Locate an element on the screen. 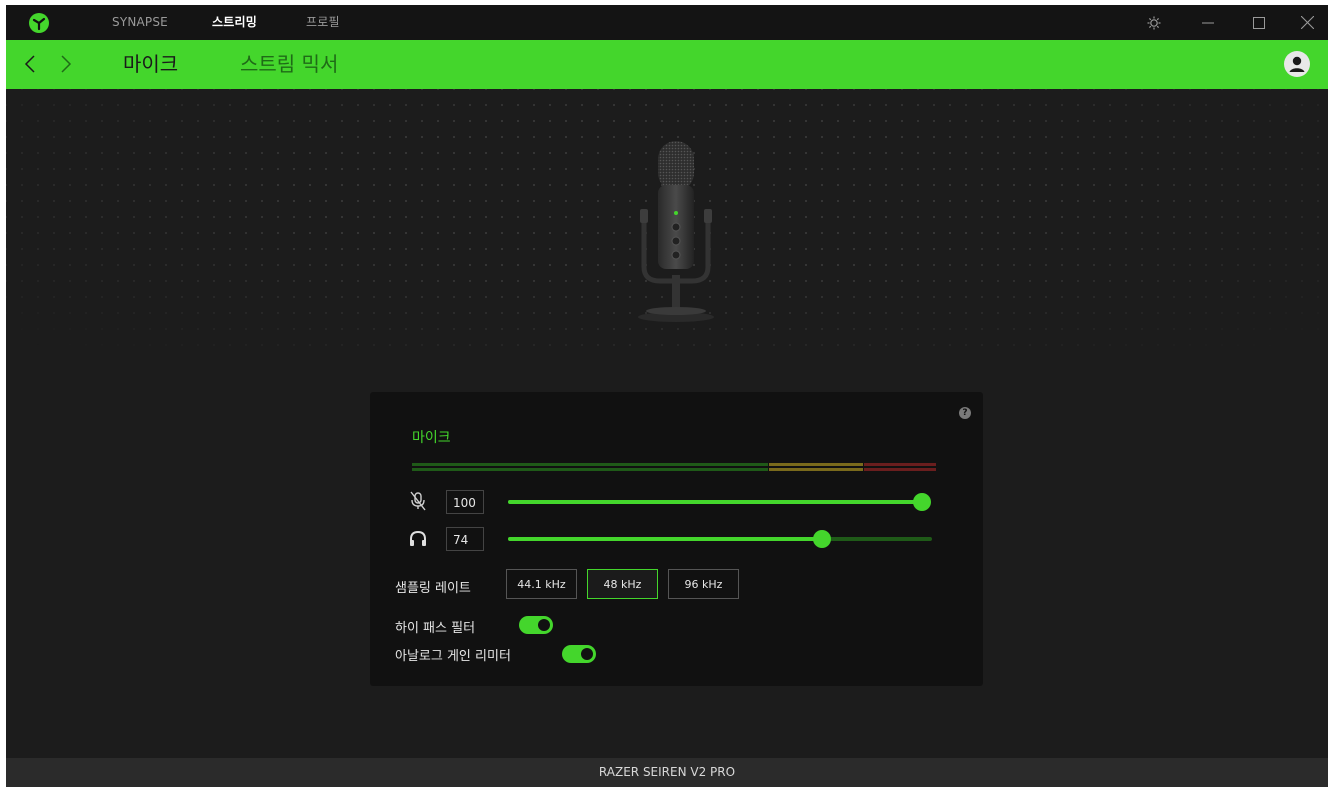 Image resolution: width=1334 pixels, height=787 pixels. razer-logo-icon is located at coordinates (39, 23).